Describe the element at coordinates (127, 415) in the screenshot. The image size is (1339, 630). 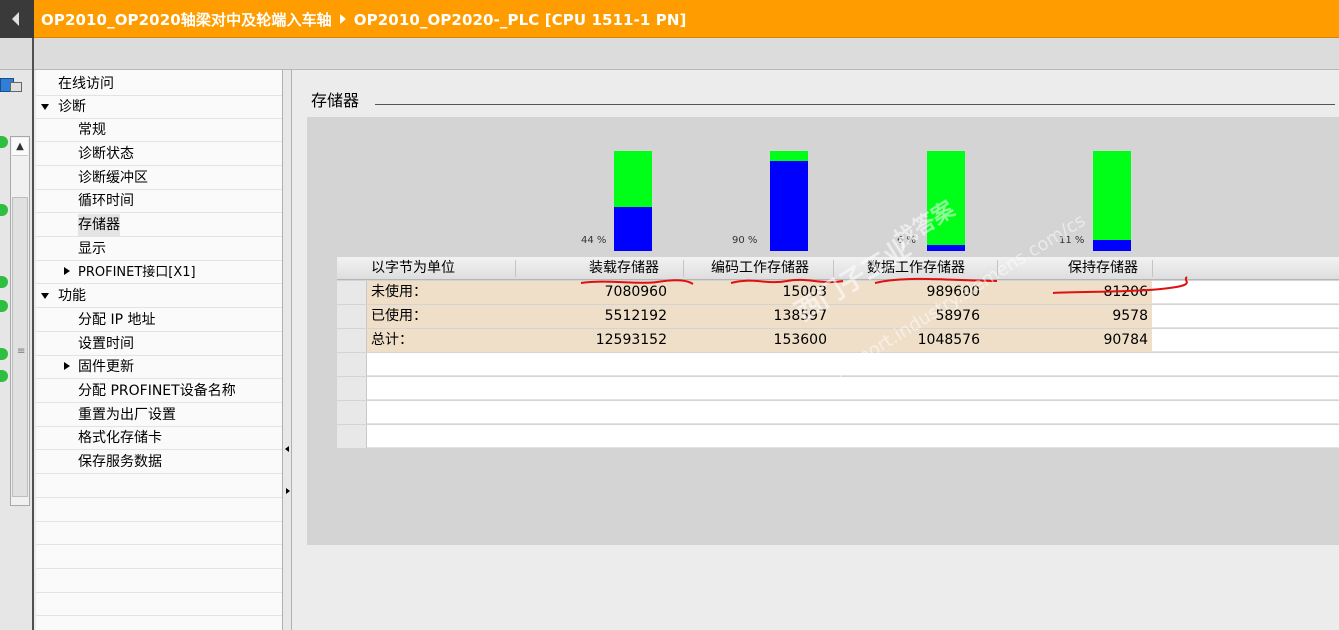
I see `nav-item-label: 重置为出厂设置` at that location.